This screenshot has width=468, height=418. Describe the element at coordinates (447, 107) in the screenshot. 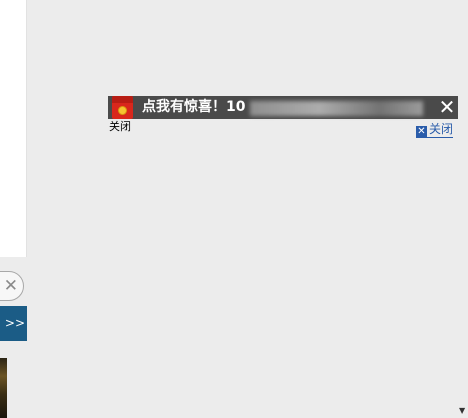

I see `banner-close-icon: ✕` at that location.